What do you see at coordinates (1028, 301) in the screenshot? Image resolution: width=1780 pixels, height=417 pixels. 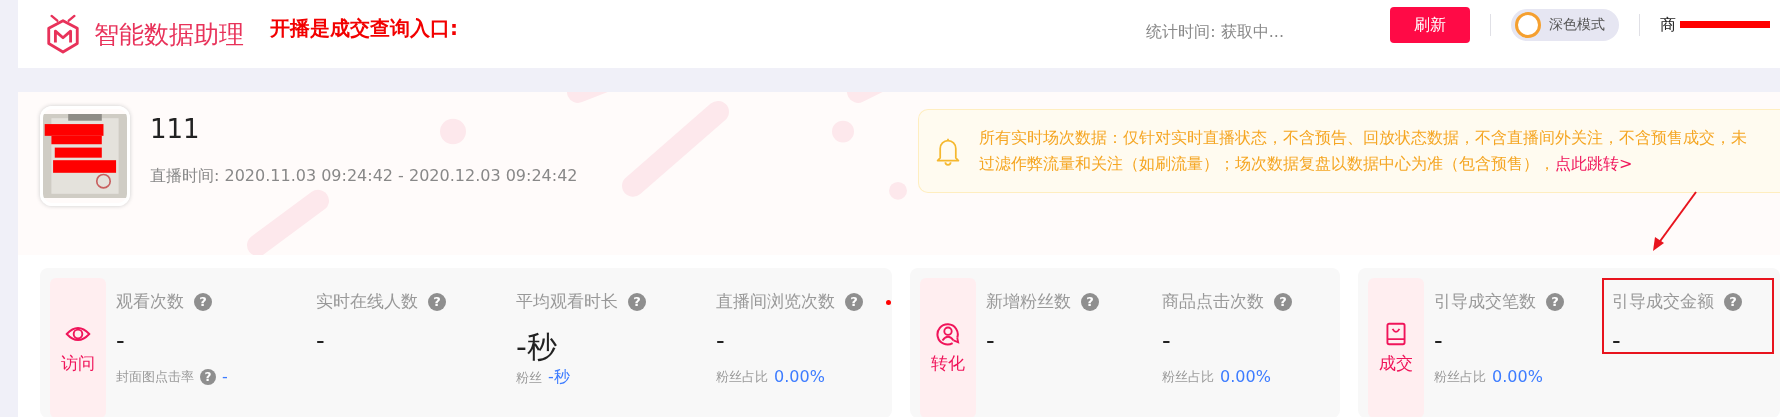 I see `metric-label: 新增粉丝数` at bounding box center [1028, 301].